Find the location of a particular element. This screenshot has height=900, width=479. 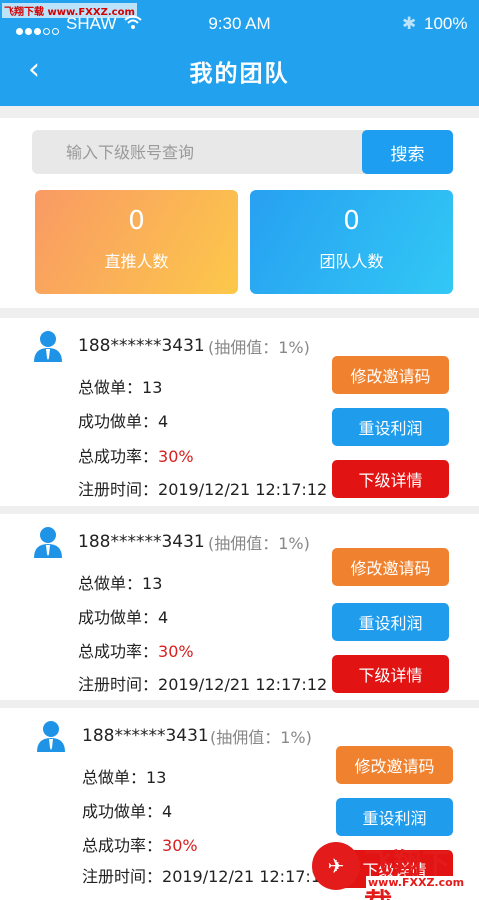

search-button: 搜索 is located at coordinates (407, 152).